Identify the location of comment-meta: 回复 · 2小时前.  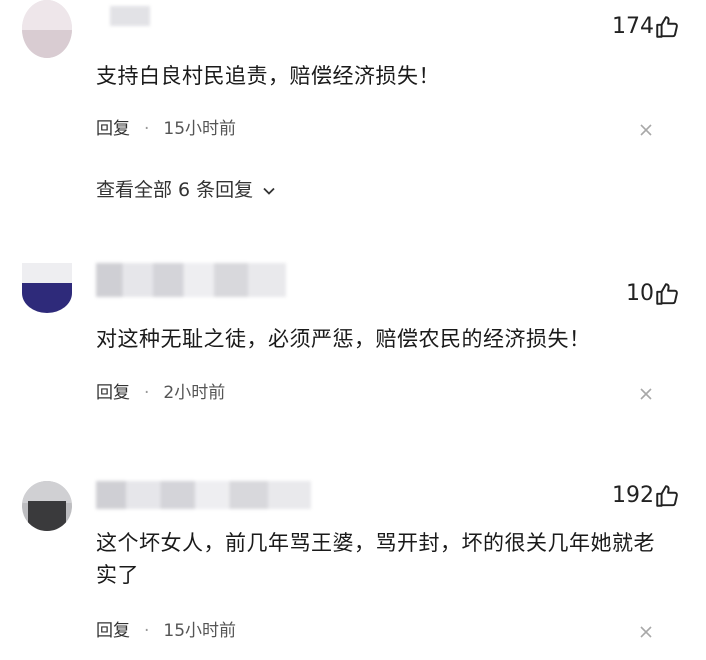
(160, 393).